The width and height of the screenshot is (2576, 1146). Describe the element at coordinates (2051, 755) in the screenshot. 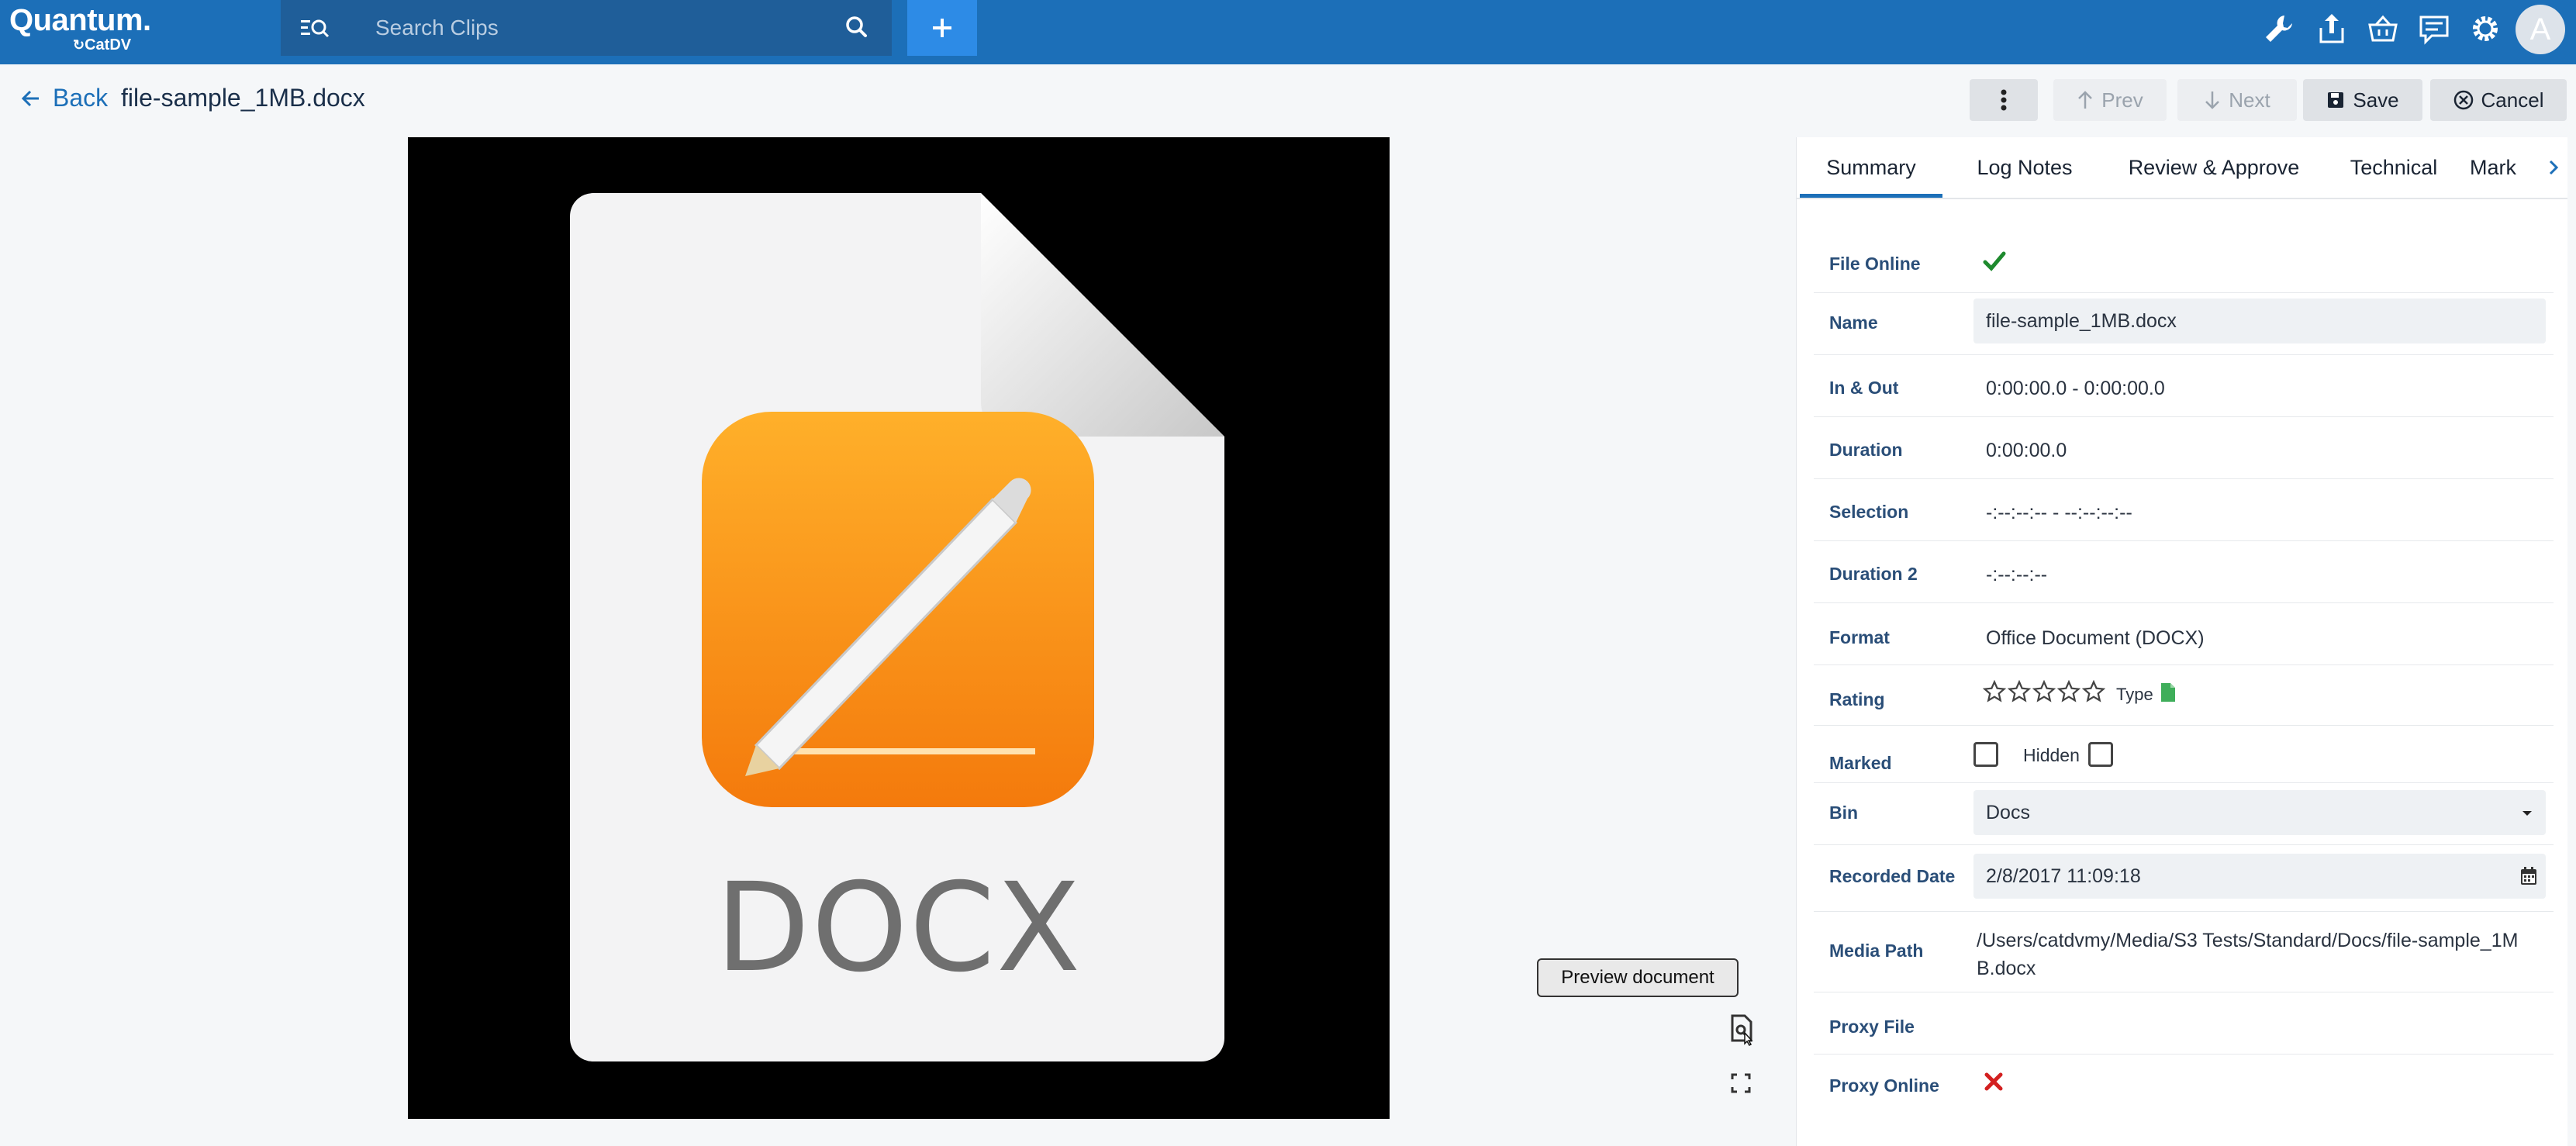

I see `hidden-label: Hidden` at that location.